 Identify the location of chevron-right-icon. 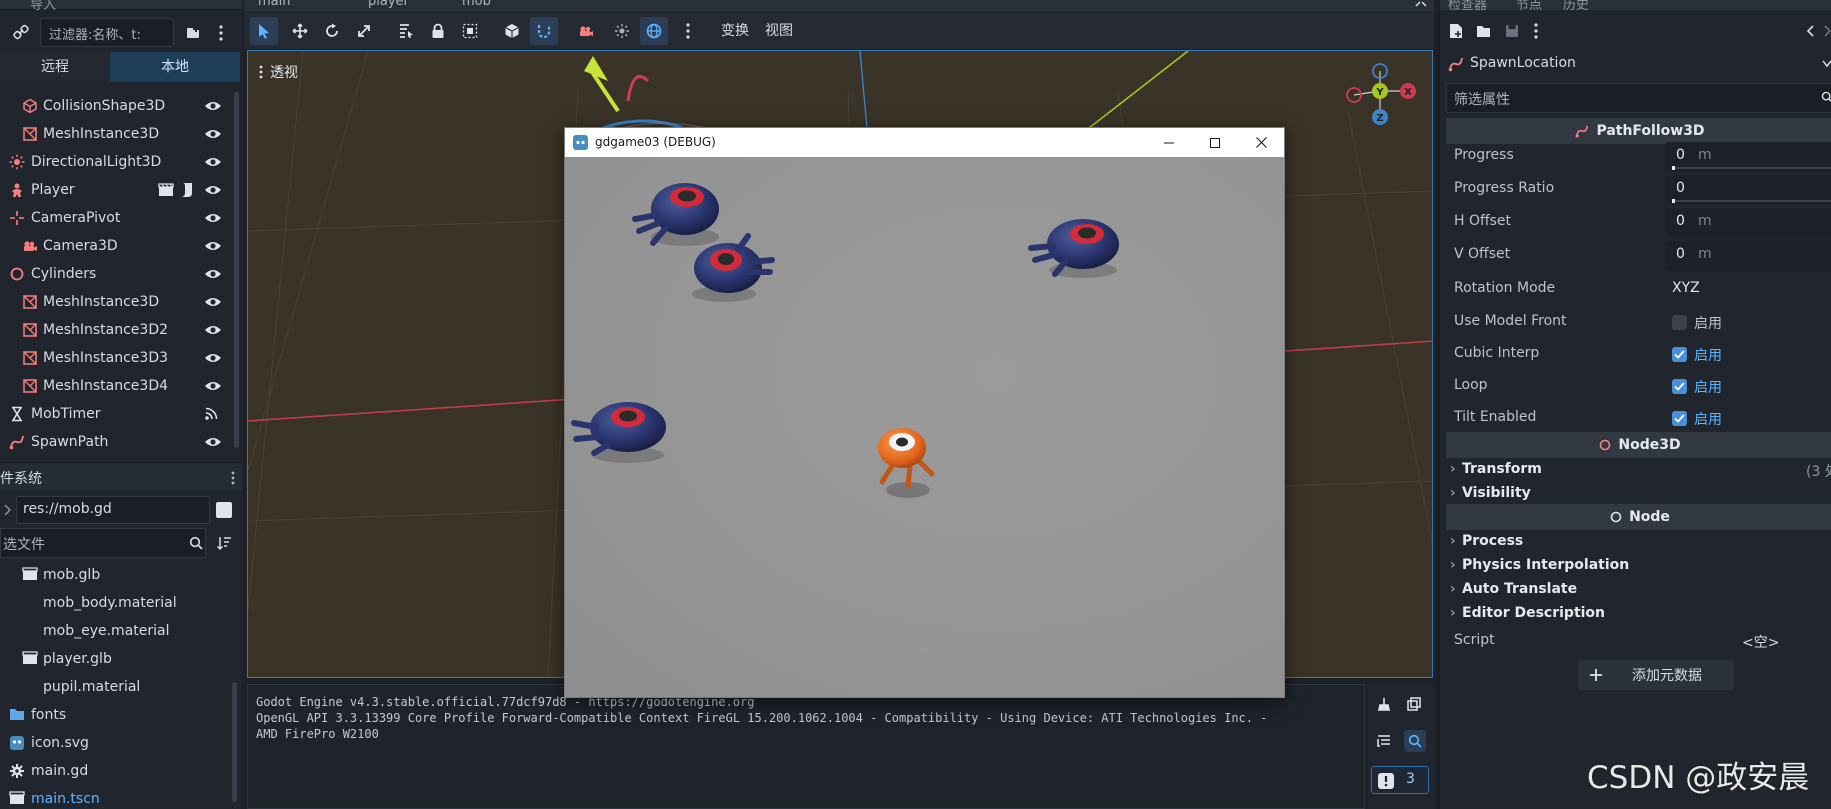
(7, 510).